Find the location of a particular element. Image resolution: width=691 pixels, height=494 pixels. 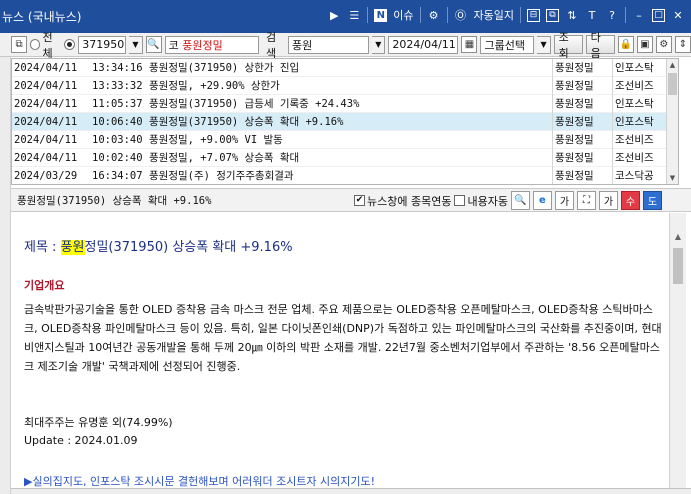

next-button: 다음 is located at coordinates (600, 45).